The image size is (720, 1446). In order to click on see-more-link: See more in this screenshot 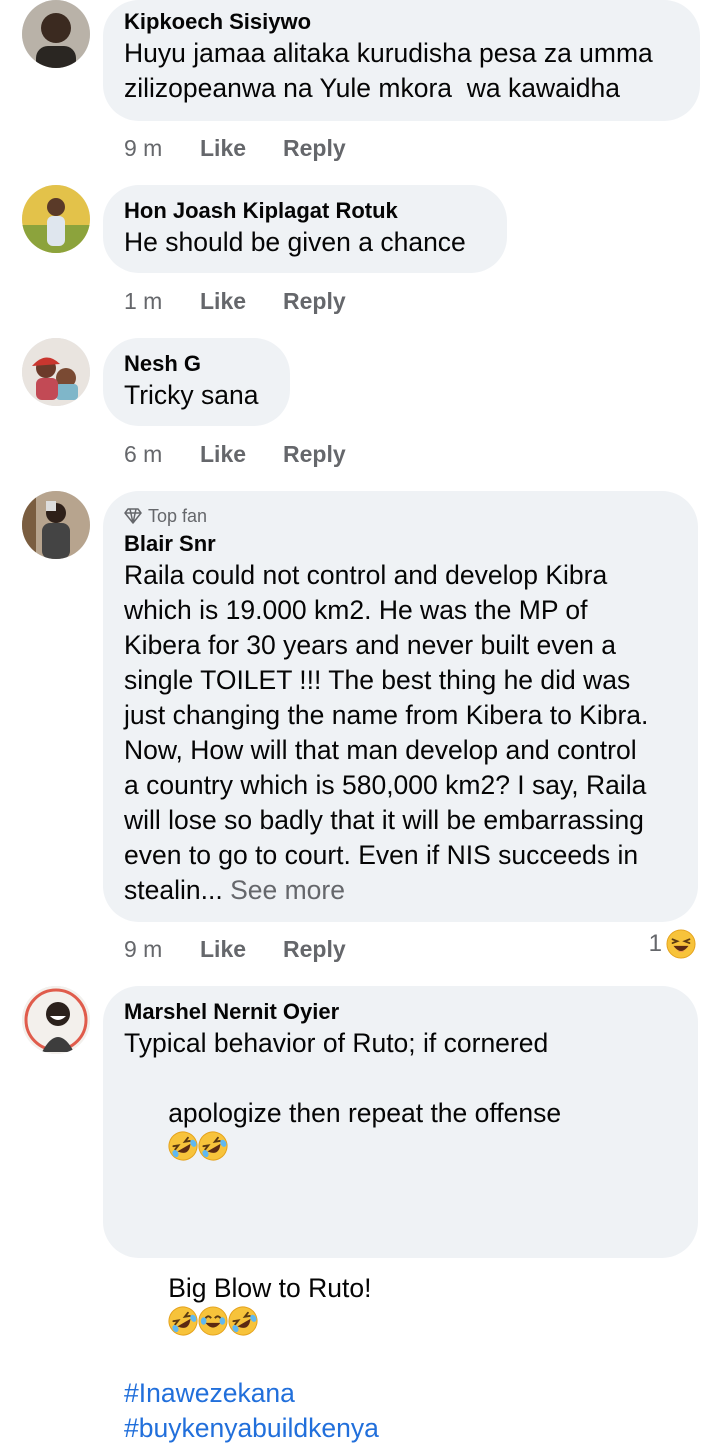, I will do `click(287, 890)`.